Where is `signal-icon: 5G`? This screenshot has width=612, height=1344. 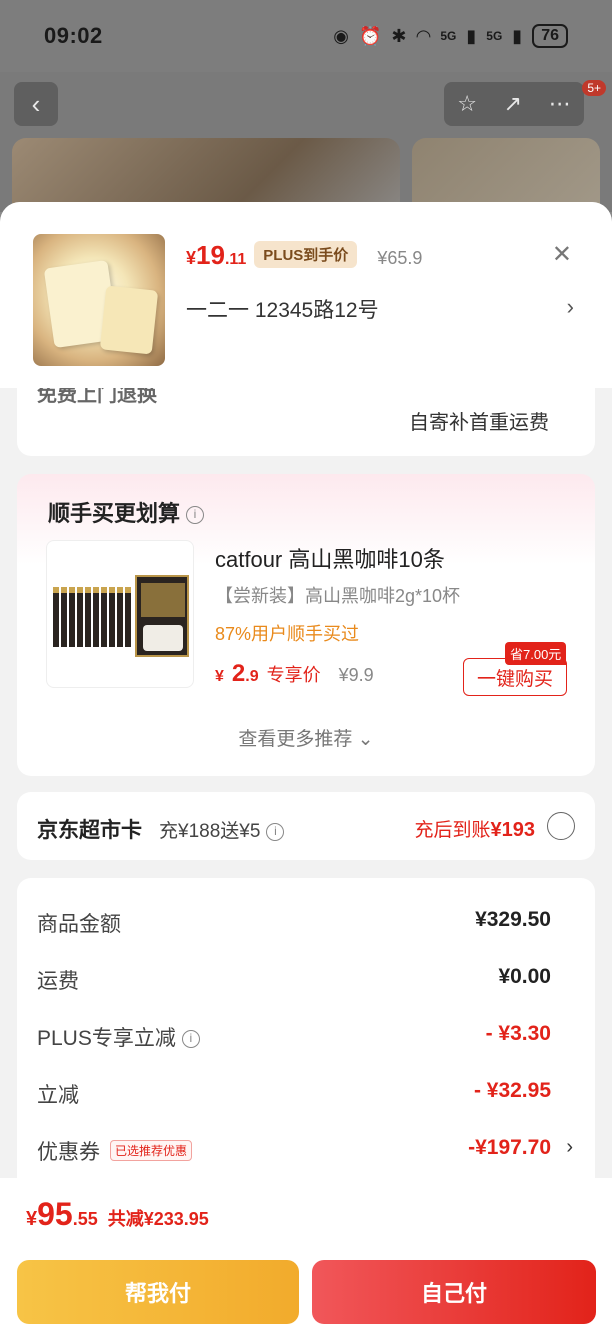
signal-icon: 5G is located at coordinates (448, 36).